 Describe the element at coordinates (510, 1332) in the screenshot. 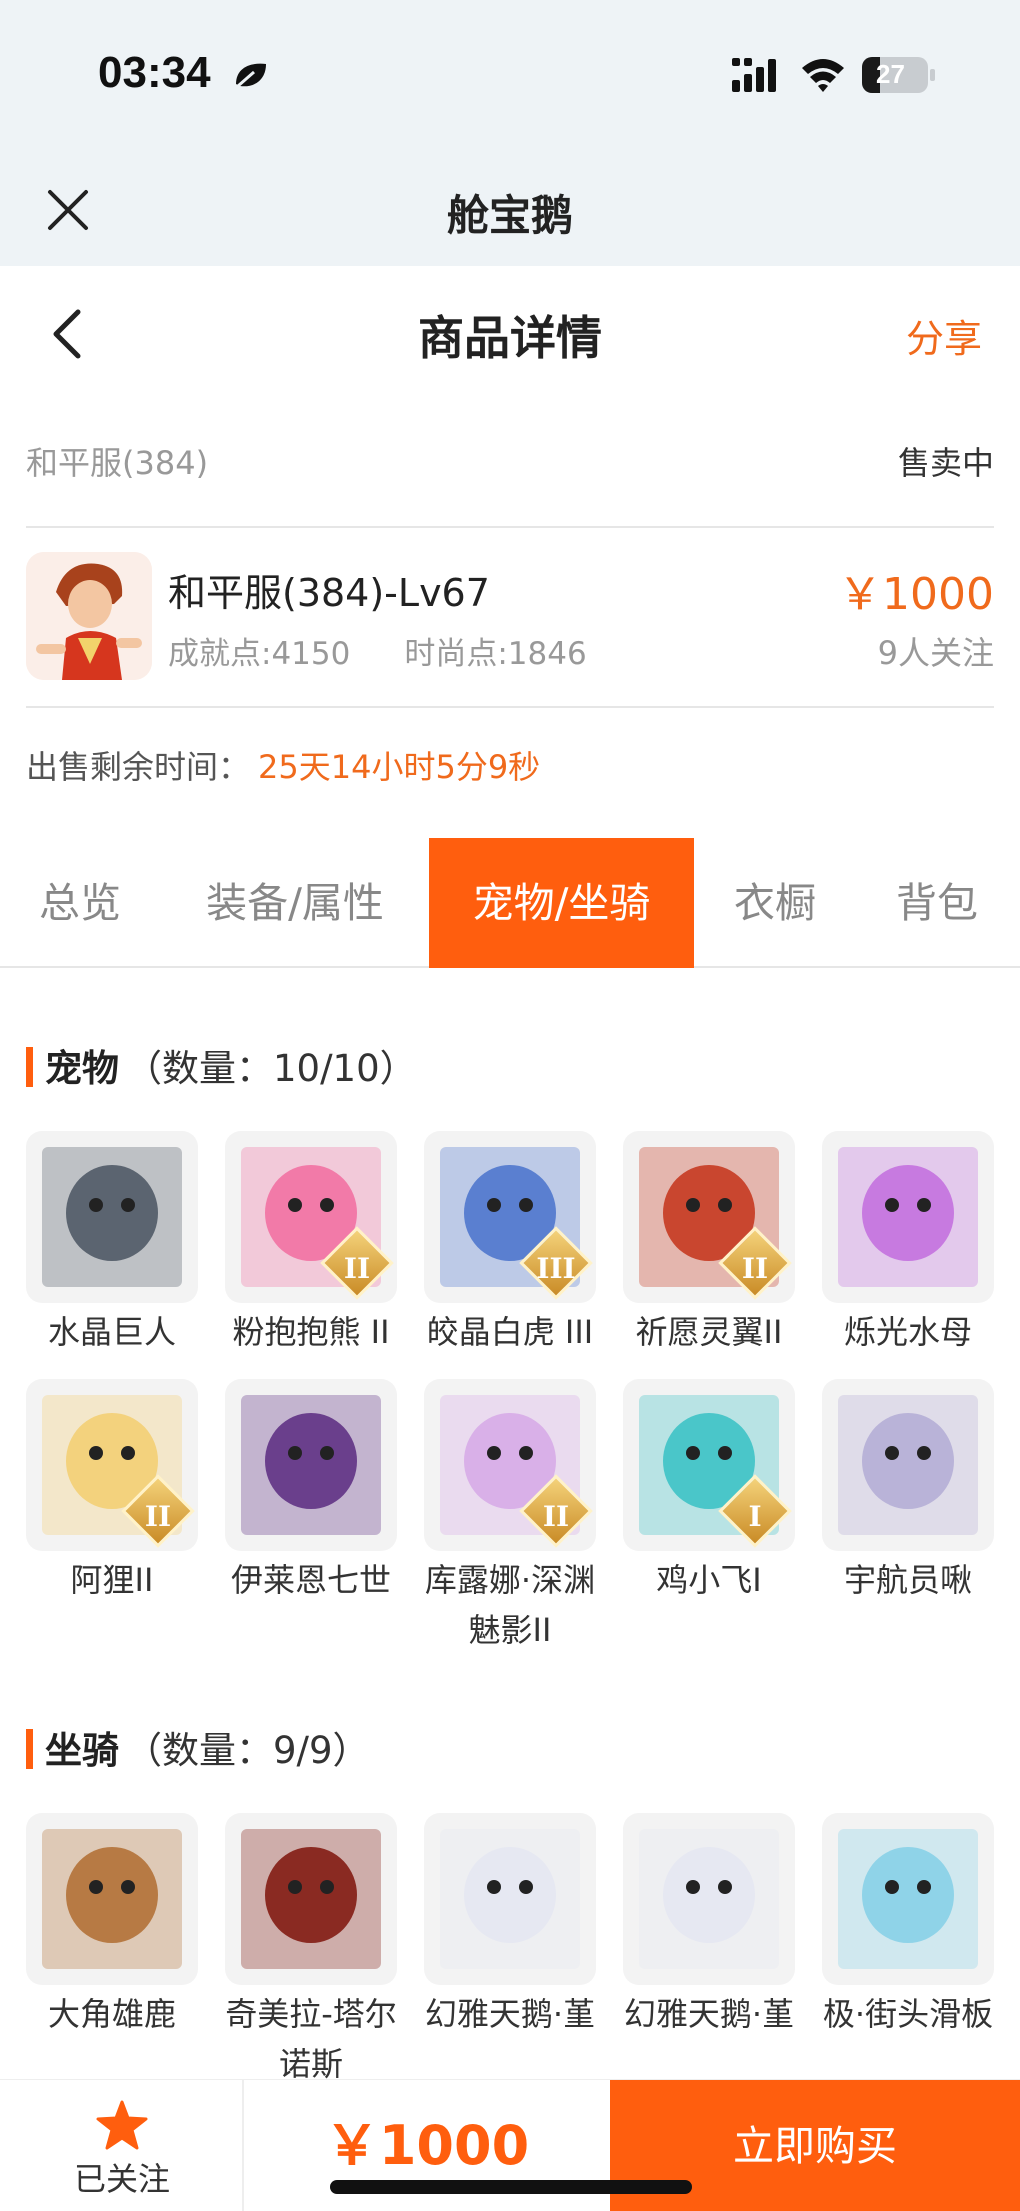

I see `grid-item-label: 皎晶白虎 III` at that location.